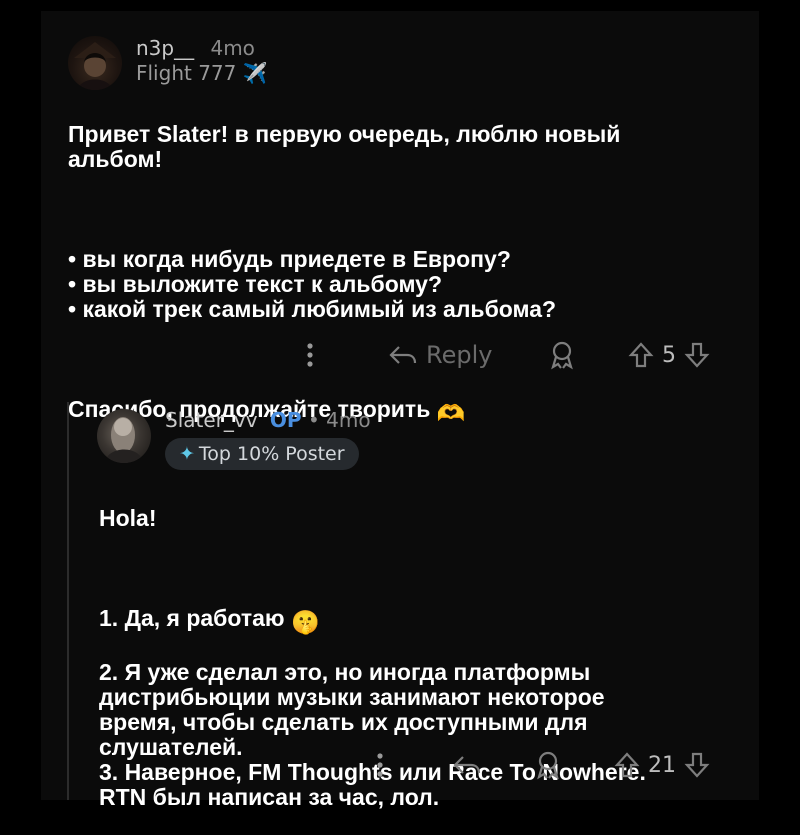  I want to click on reply-label: Reply, so click(459, 355).